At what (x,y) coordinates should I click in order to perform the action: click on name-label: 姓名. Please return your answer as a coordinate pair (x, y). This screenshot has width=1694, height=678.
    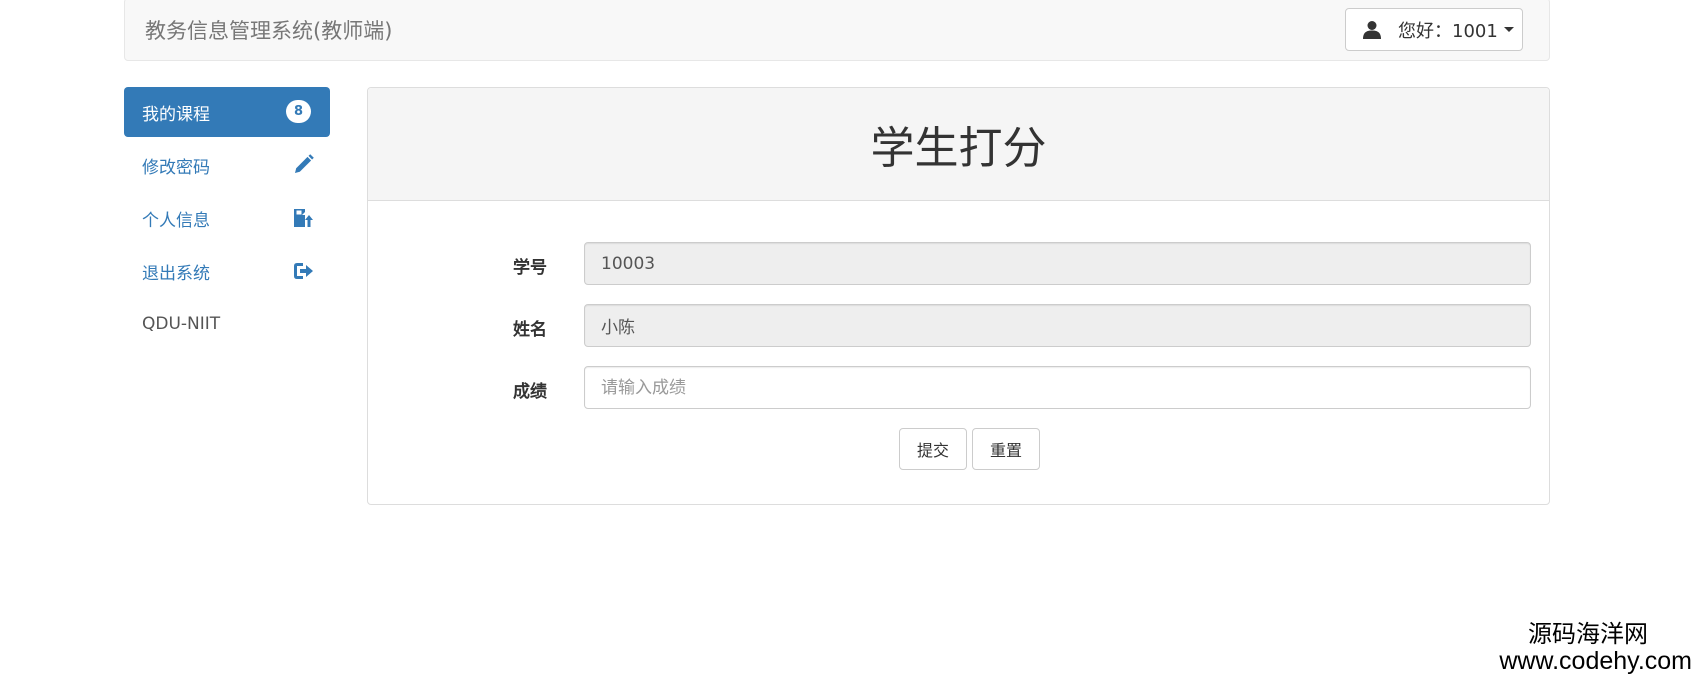
    Looking at the image, I should click on (530, 330).